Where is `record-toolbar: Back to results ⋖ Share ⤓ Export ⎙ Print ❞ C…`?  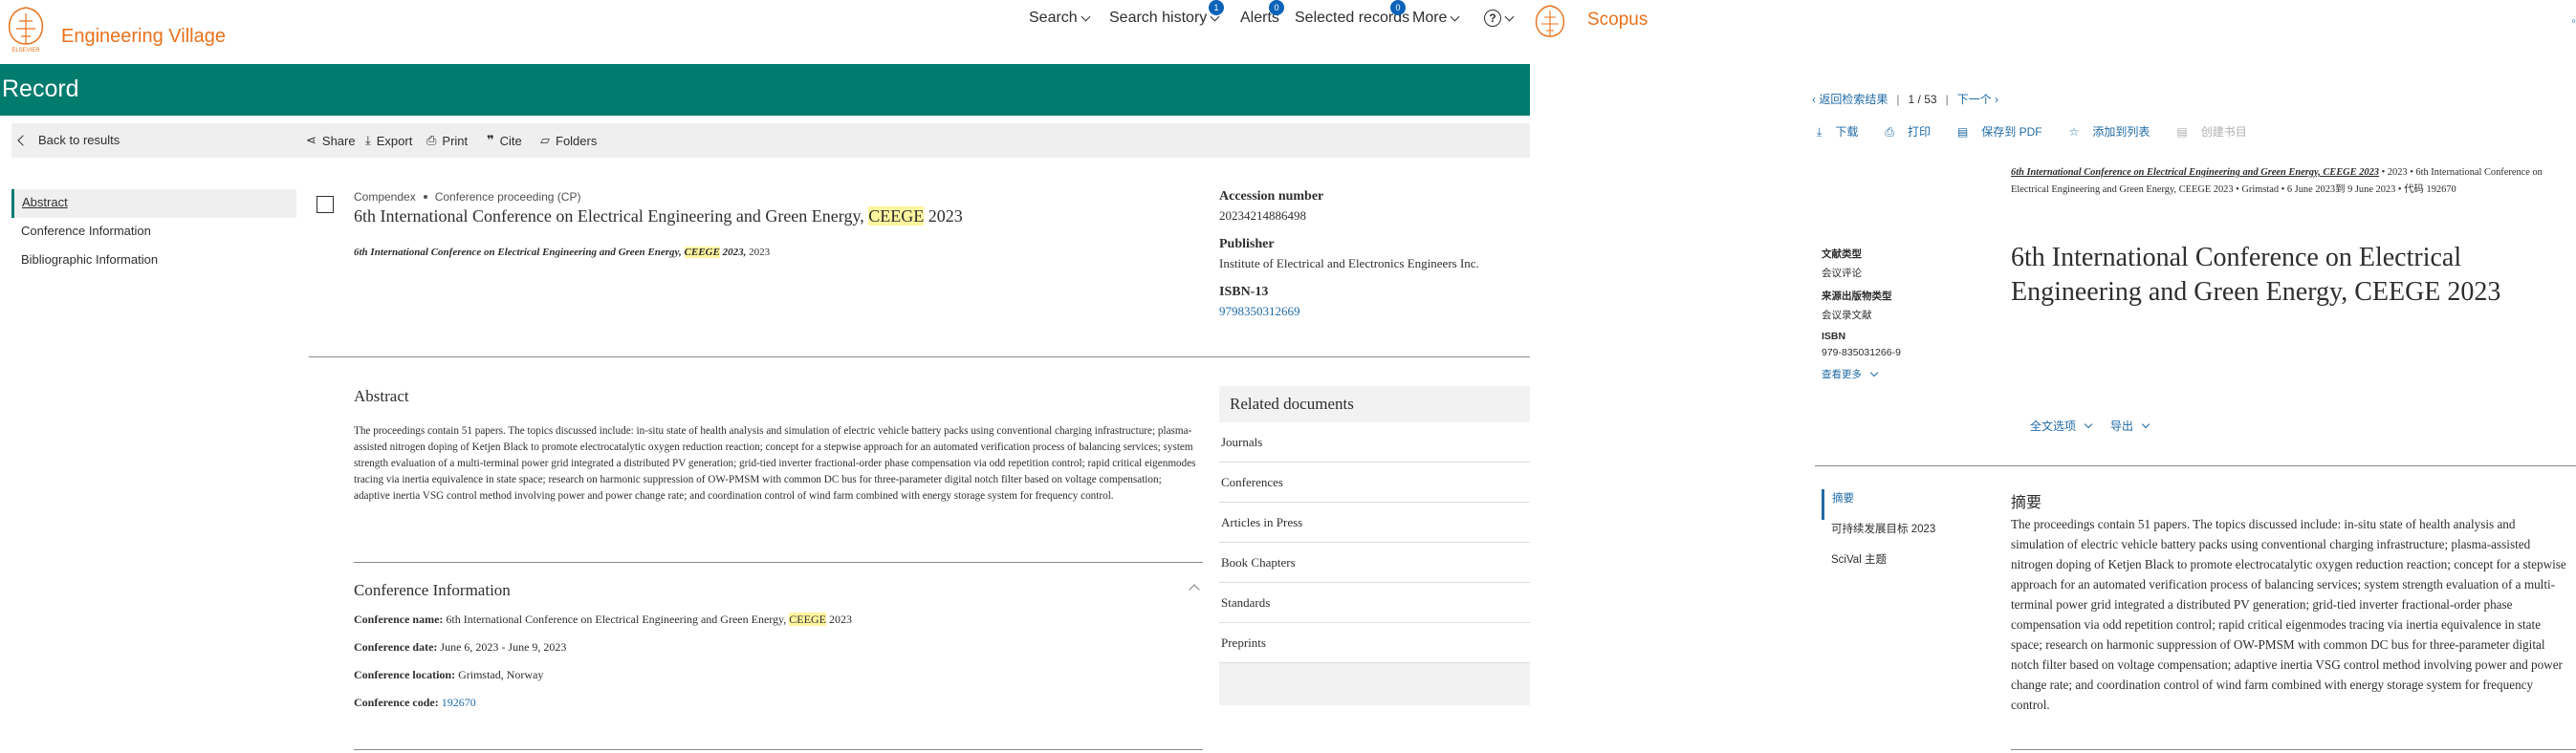 record-toolbar: Back to results ⋖ Share ⤓ Export ⎙ Print ❞ C… is located at coordinates (770, 140).